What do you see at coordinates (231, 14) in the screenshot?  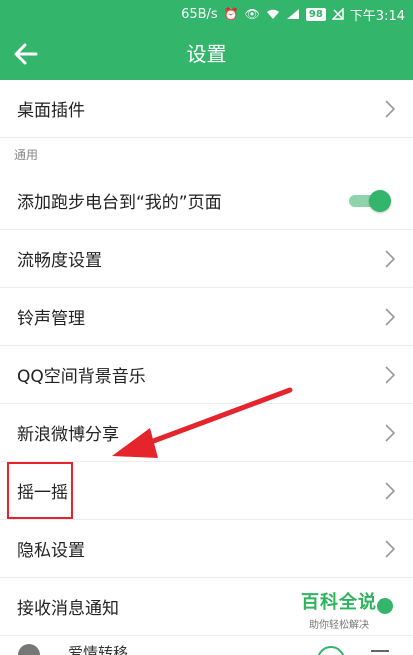 I see `alarm-icon: ⏰` at bounding box center [231, 14].